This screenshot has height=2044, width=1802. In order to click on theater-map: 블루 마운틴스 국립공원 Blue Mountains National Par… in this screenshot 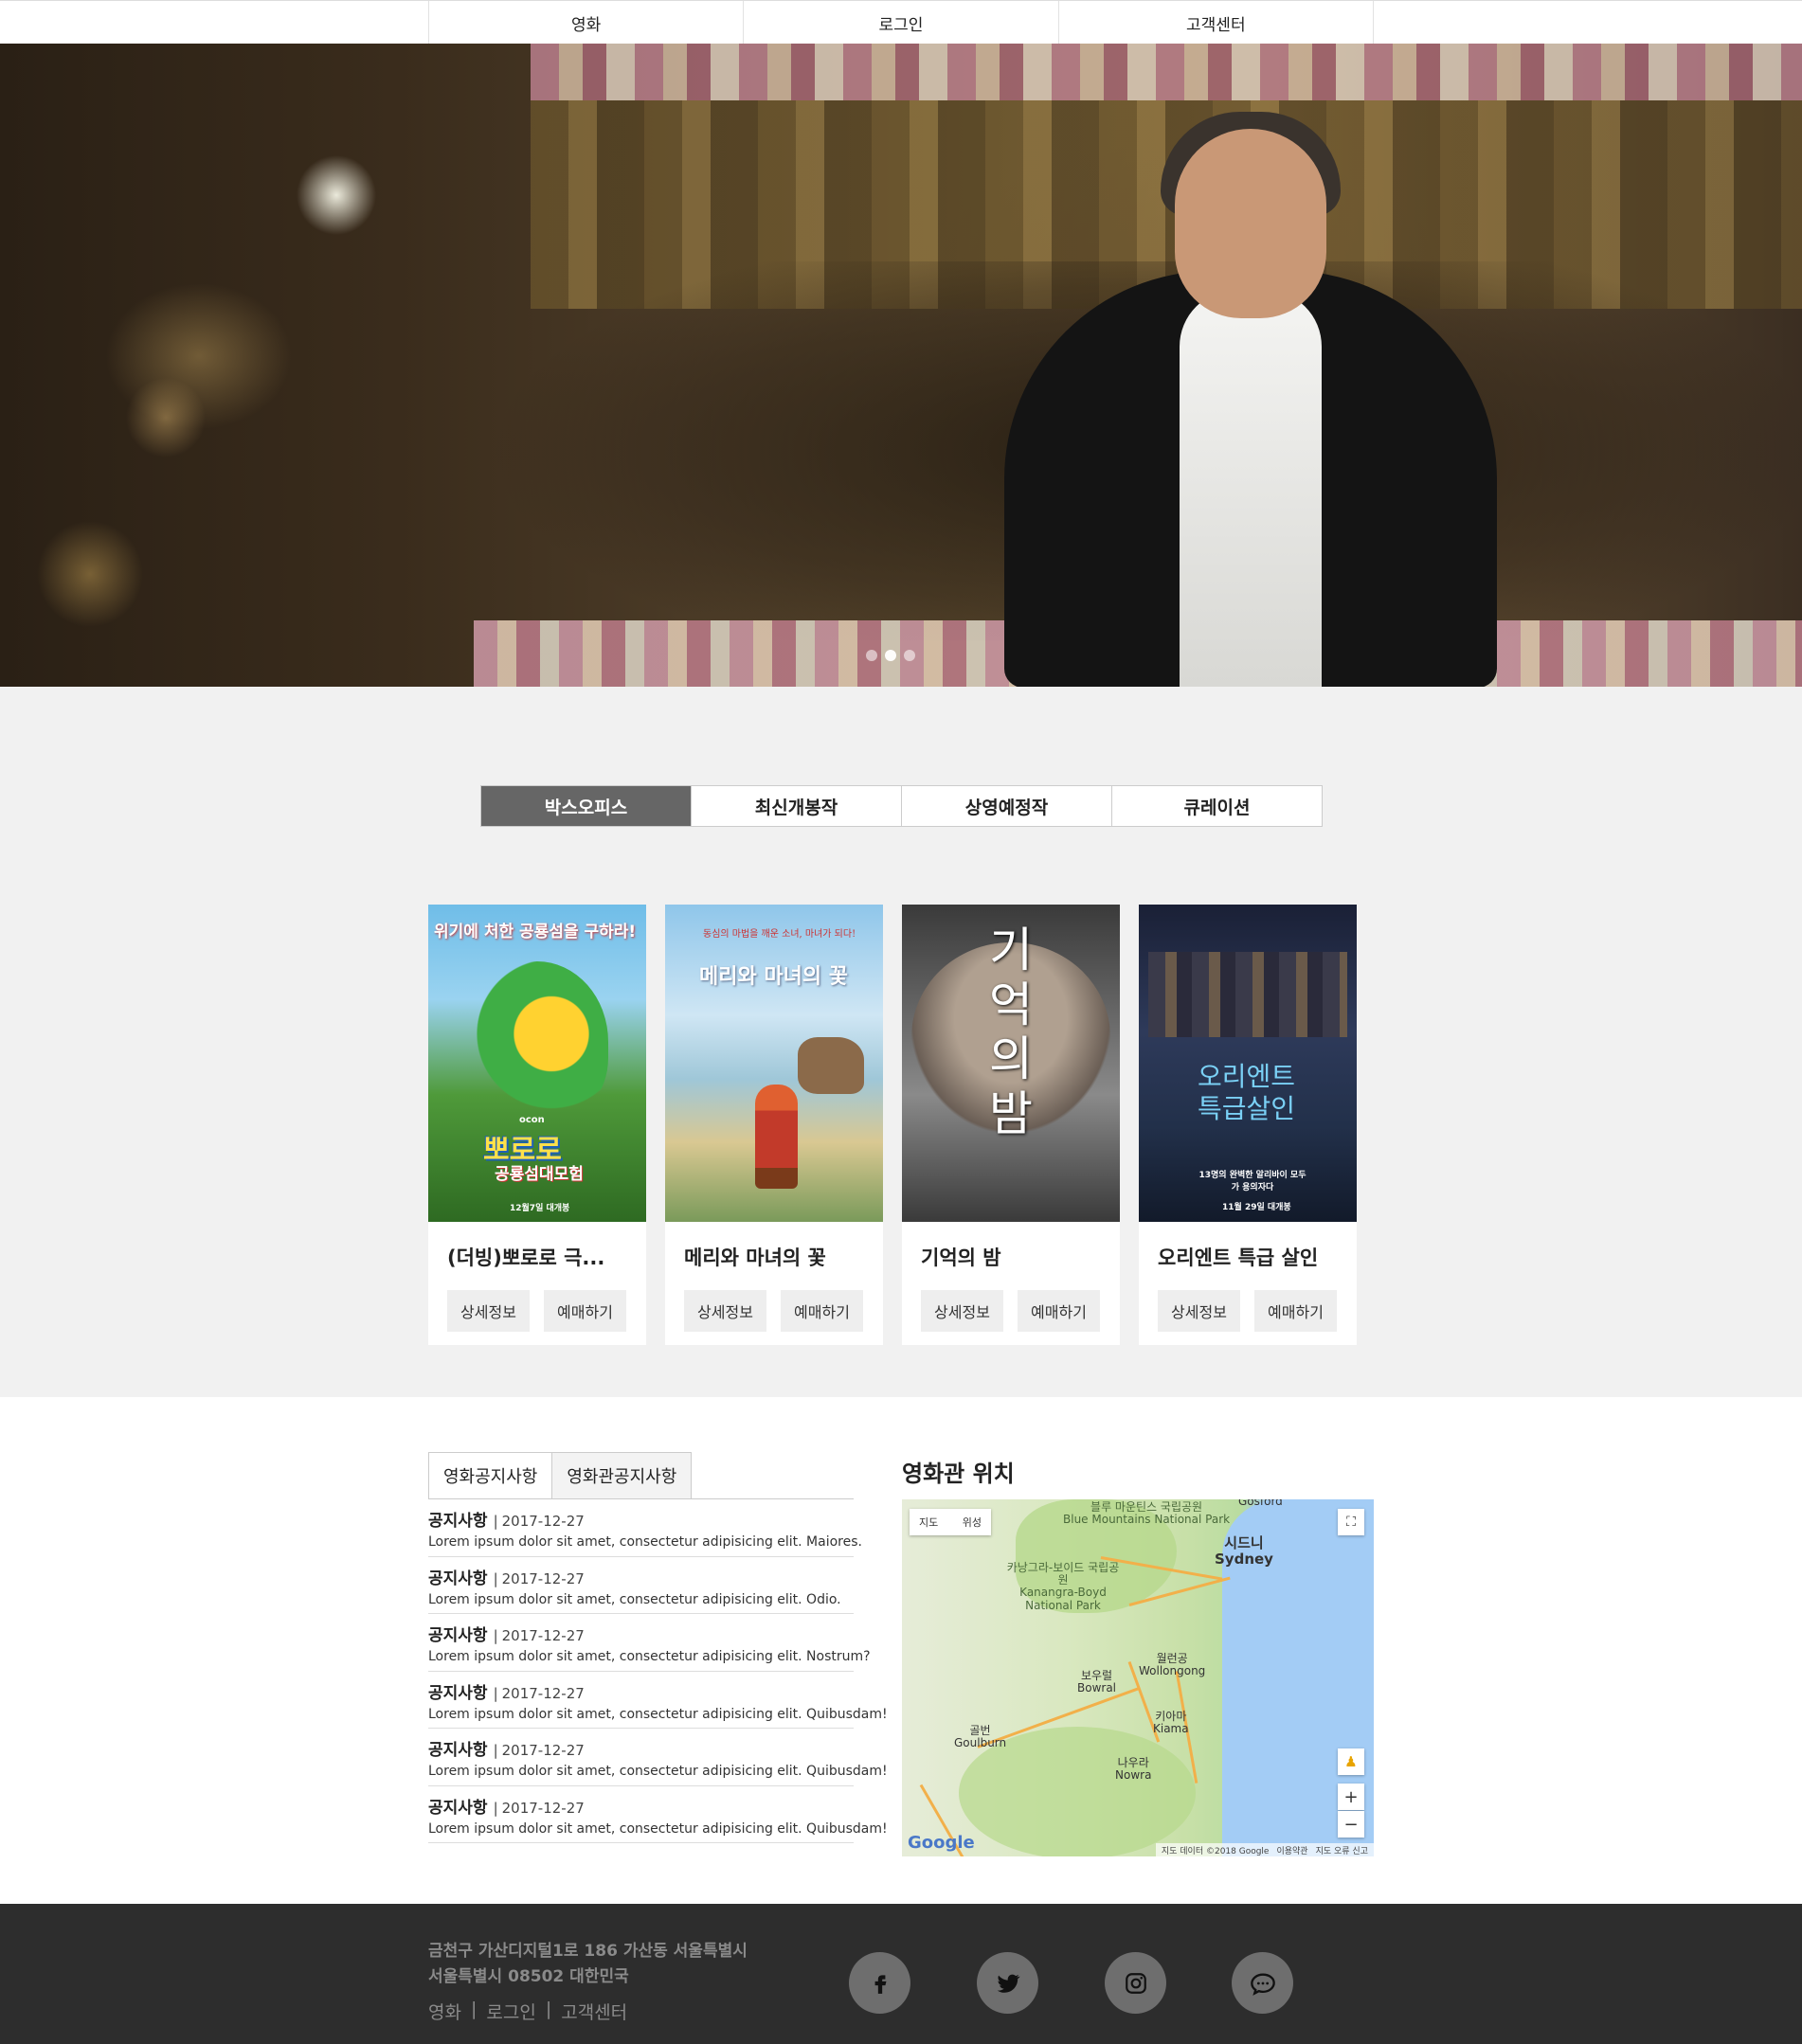, I will do `click(1138, 1677)`.